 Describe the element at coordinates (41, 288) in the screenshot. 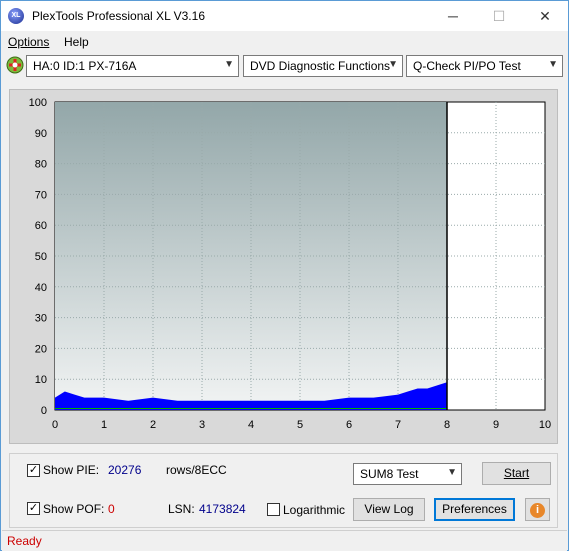

I see `y-tick-label: 40` at that location.